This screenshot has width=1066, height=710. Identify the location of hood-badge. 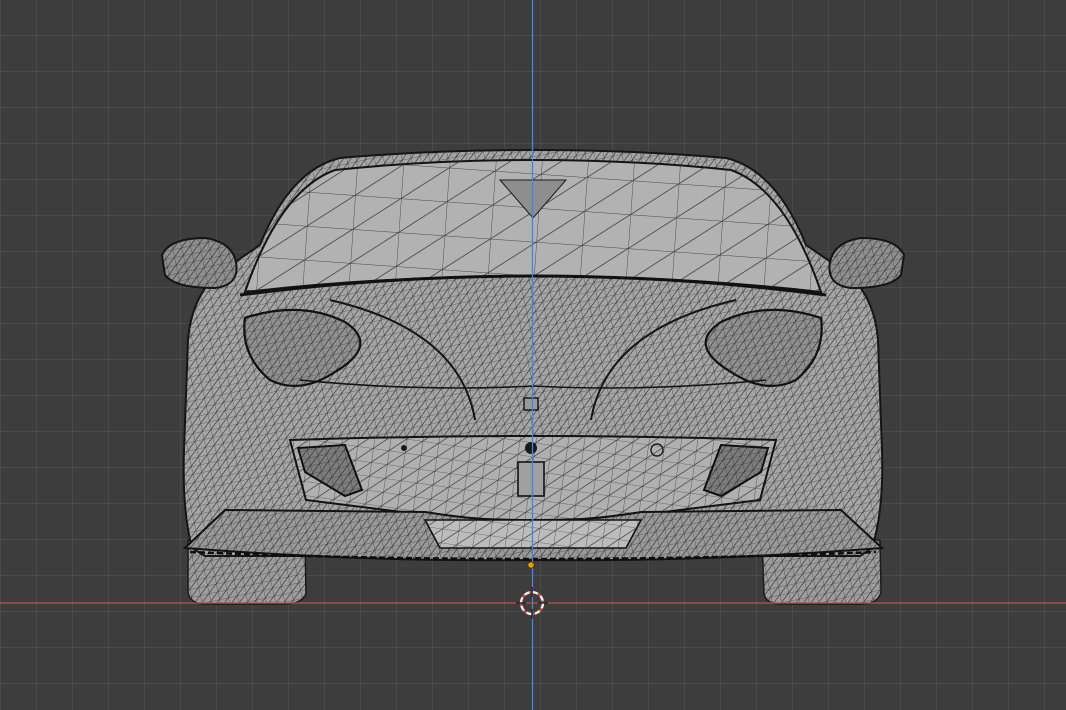
(531, 404).